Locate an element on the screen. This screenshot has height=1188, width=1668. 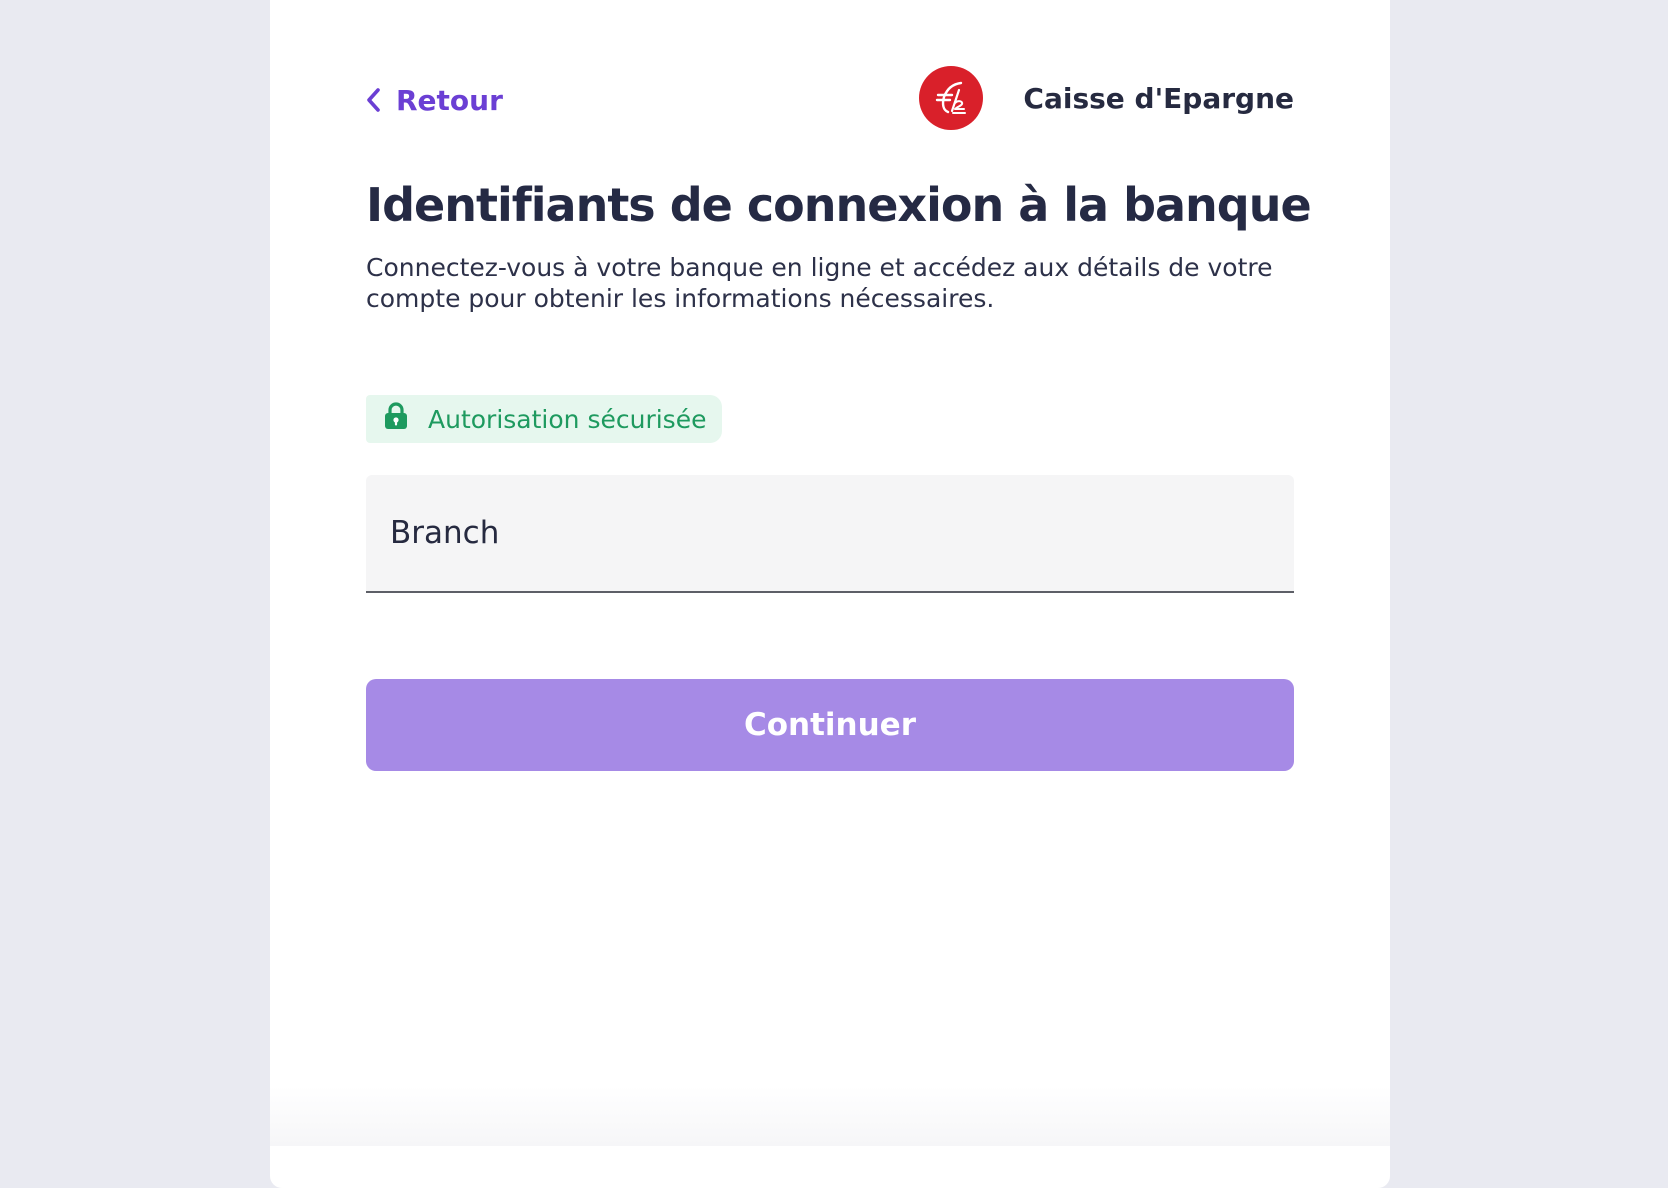
card-bottom-fade is located at coordinates (830, 1116).